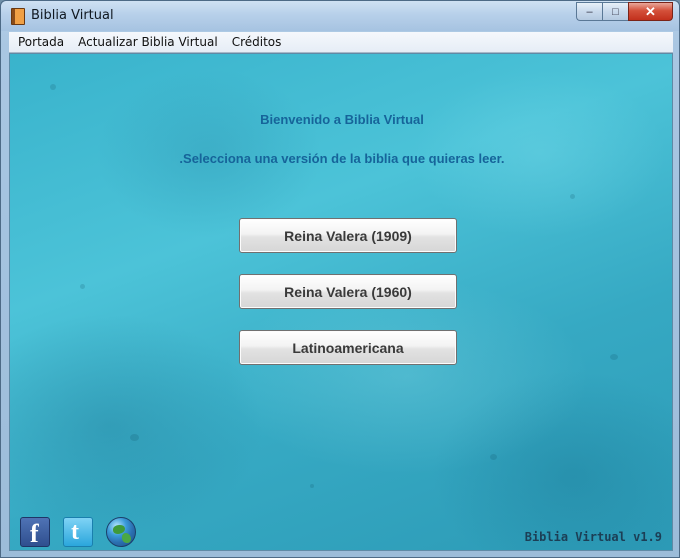  What do you see at coordinates (348, 235) in the screenshot?
I see `reina-valera-1909-button: Reina Valera (1909)` at bounding box center [348, 235].